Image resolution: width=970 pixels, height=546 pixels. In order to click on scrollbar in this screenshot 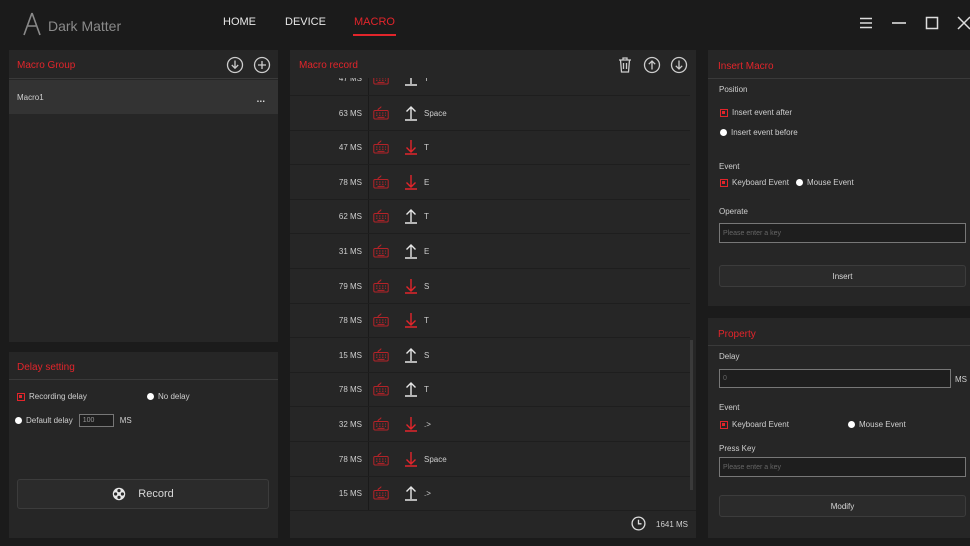, I will do `click(691, 415)`.